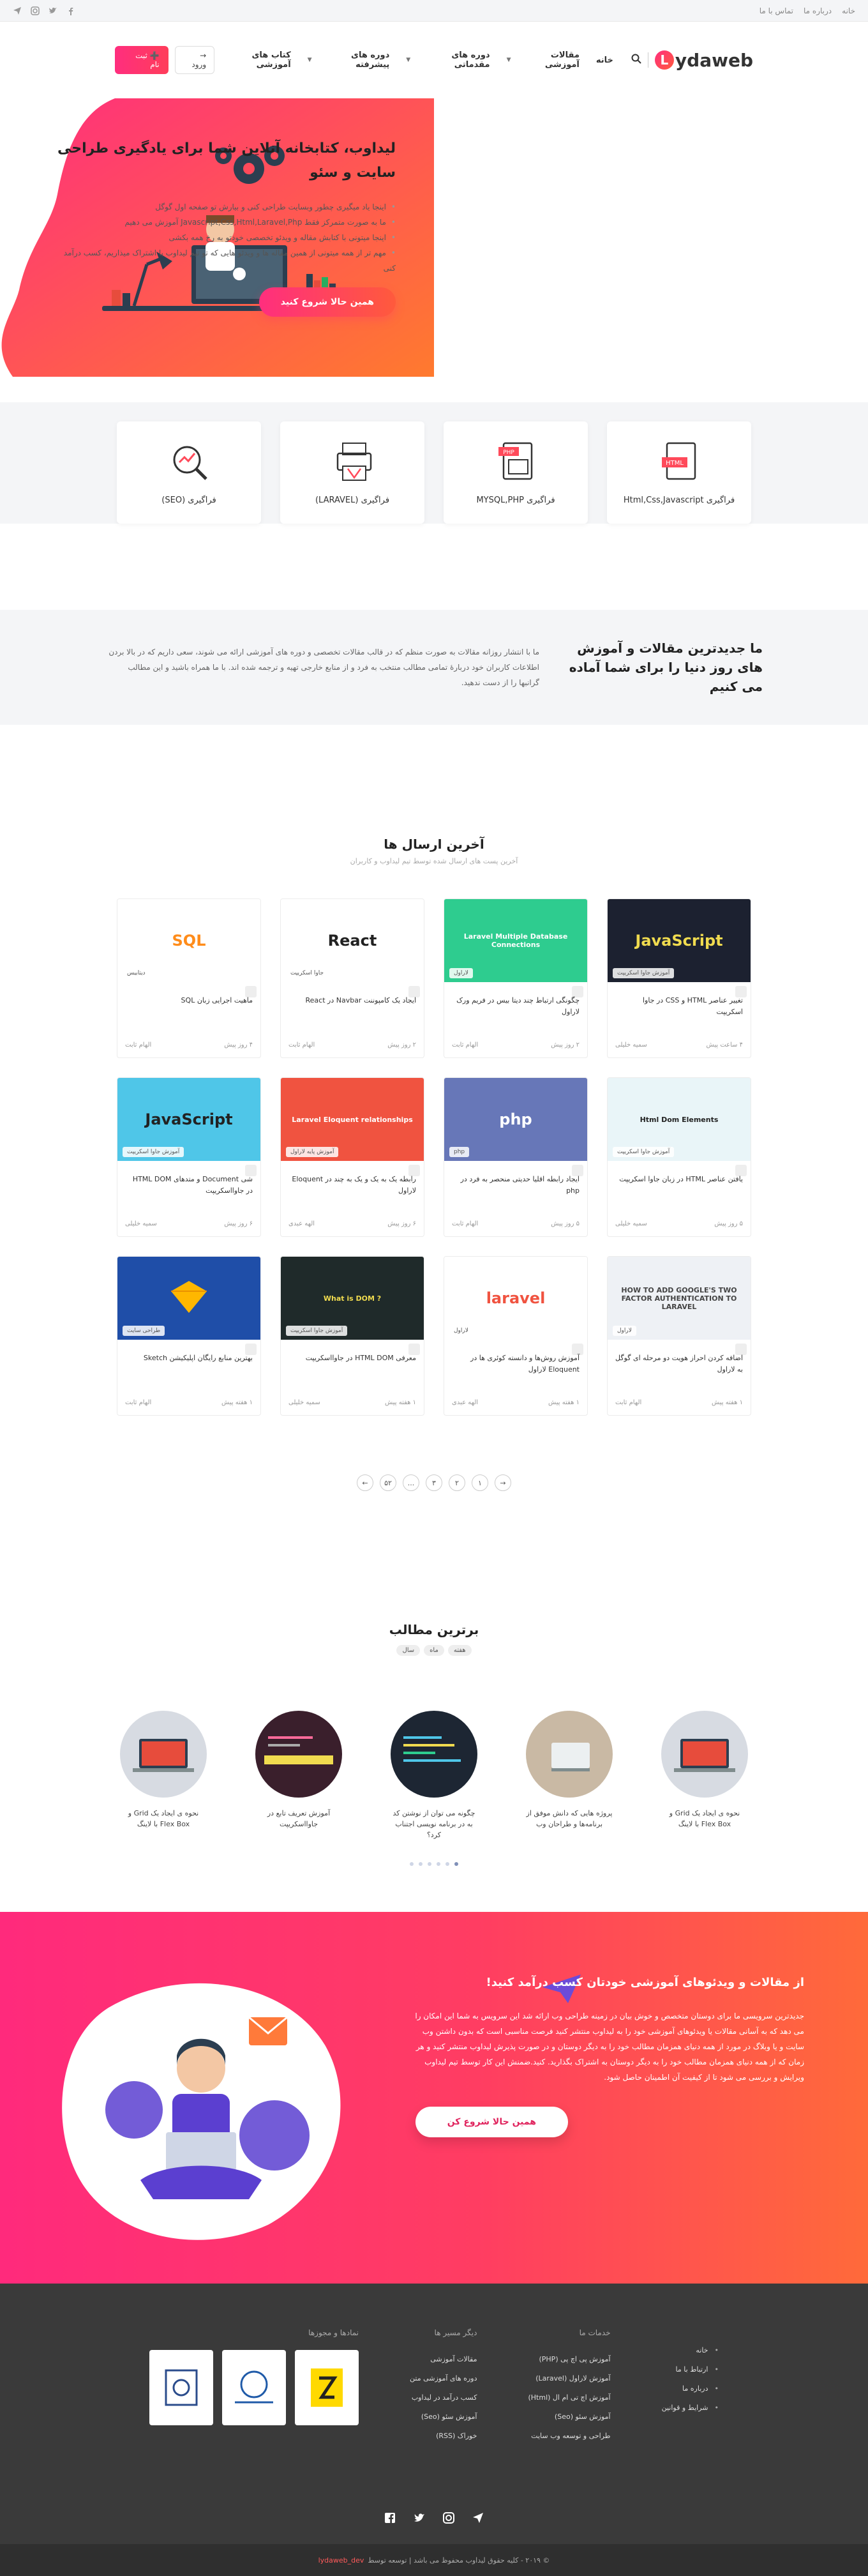 The height and width of the screenshot is (2576, 868). What do you see at coordinates (569, 2417) in the screenshot?
I see `footer-link: آموزش سئو (Seo)` at bounding box center [569, 2417].